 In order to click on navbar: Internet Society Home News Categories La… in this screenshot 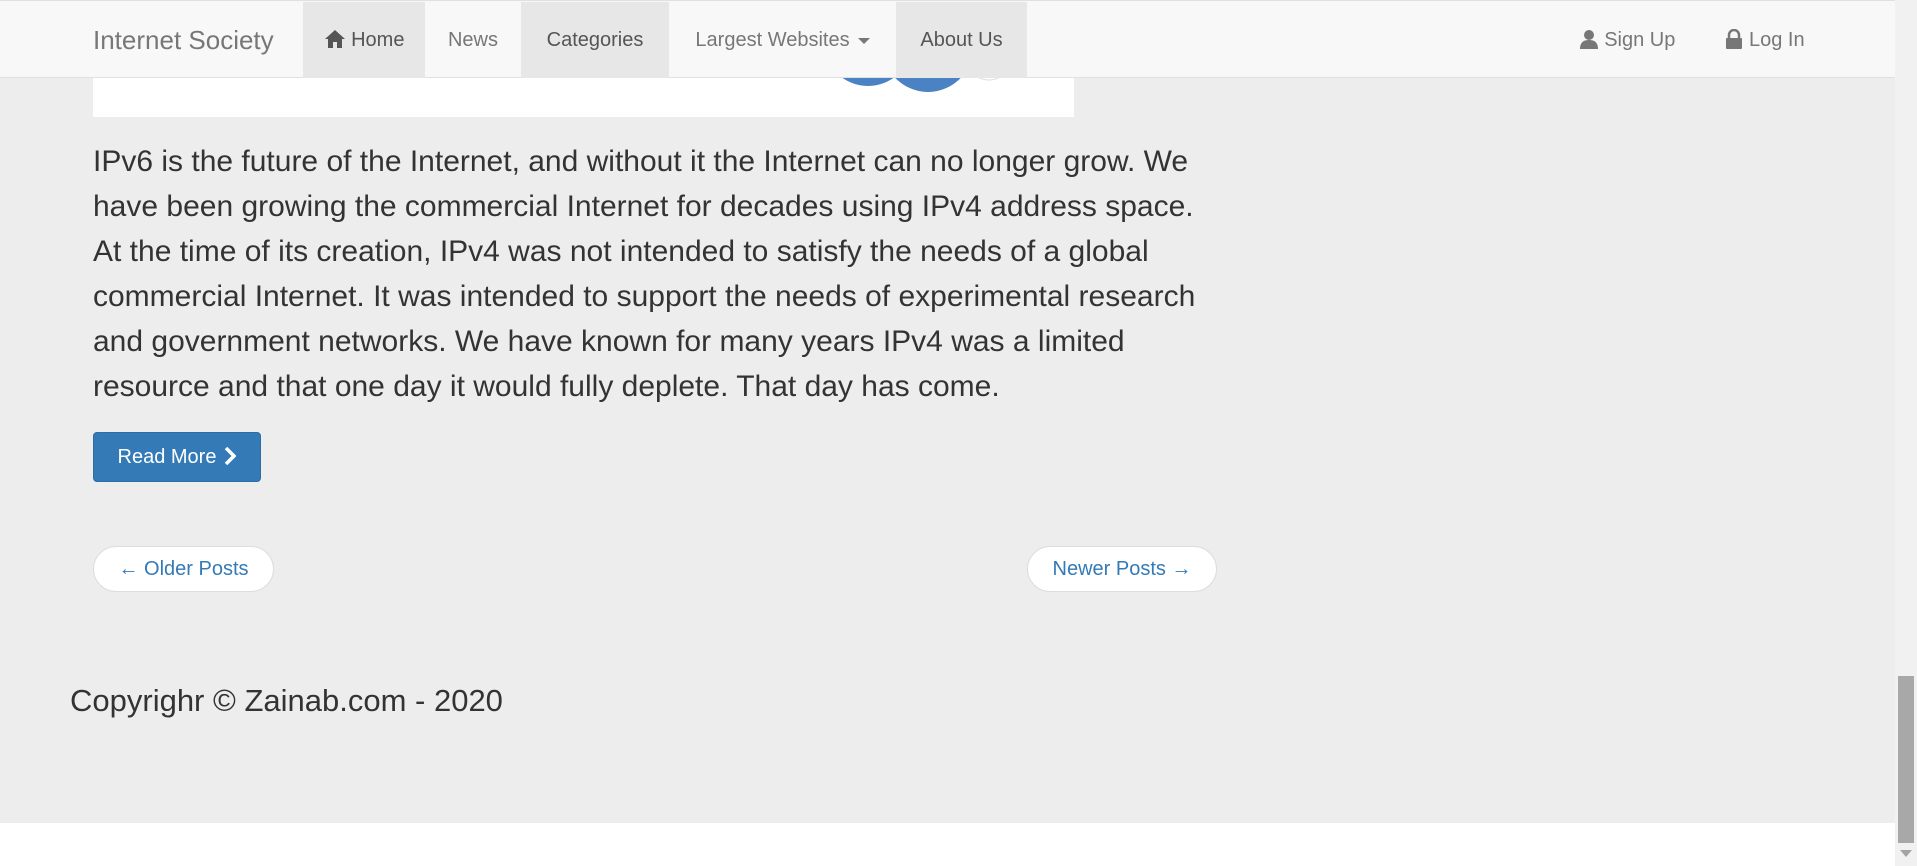, I will do `click(947, 39)`.